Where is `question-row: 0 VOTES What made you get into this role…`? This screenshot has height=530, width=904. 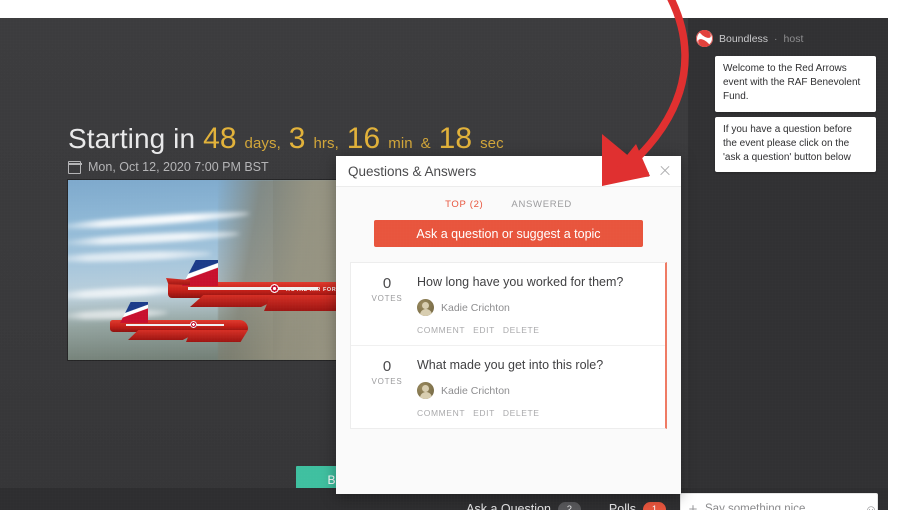
question-row: 0 VOTES What made you get into this role… is located at coordinates (508, 387).